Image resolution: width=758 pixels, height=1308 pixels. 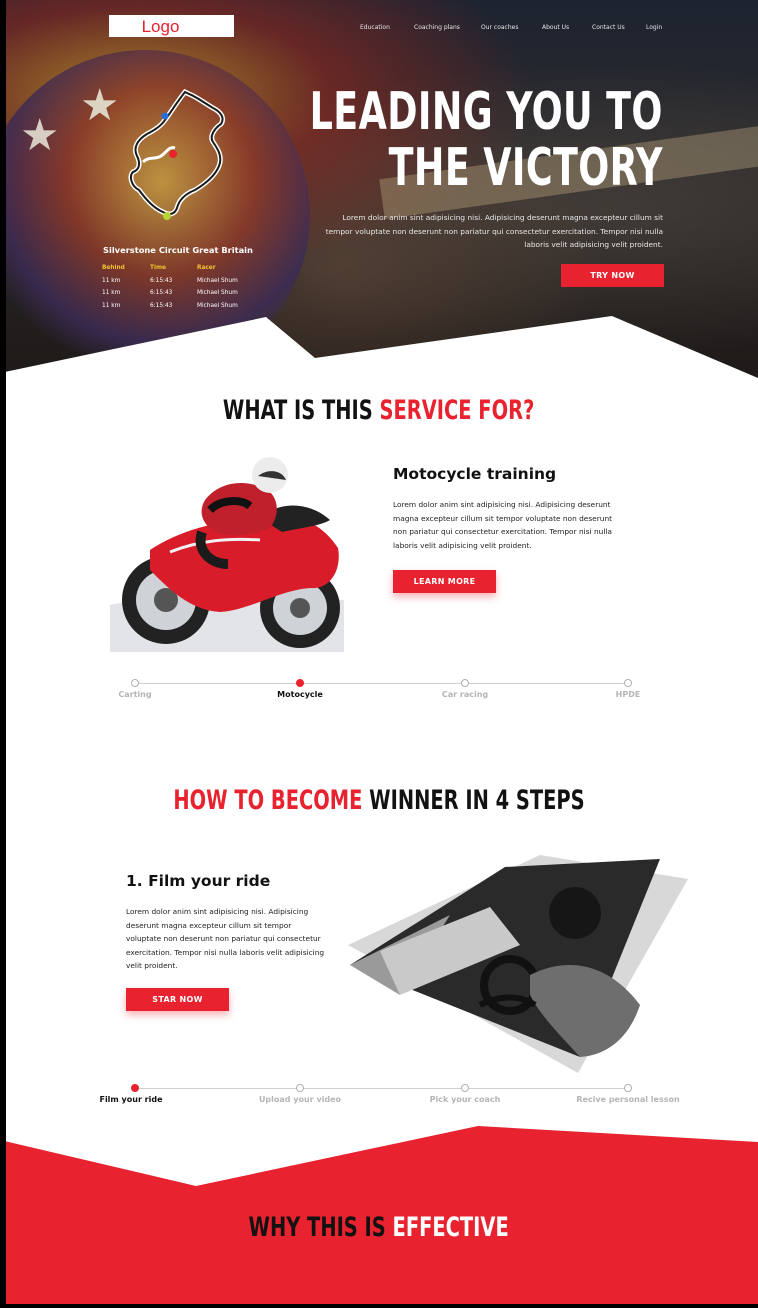 What do you see at coordinates (518, 964) in the screenshot?
I see `car-driver-image` at bounding box center [518, 964].